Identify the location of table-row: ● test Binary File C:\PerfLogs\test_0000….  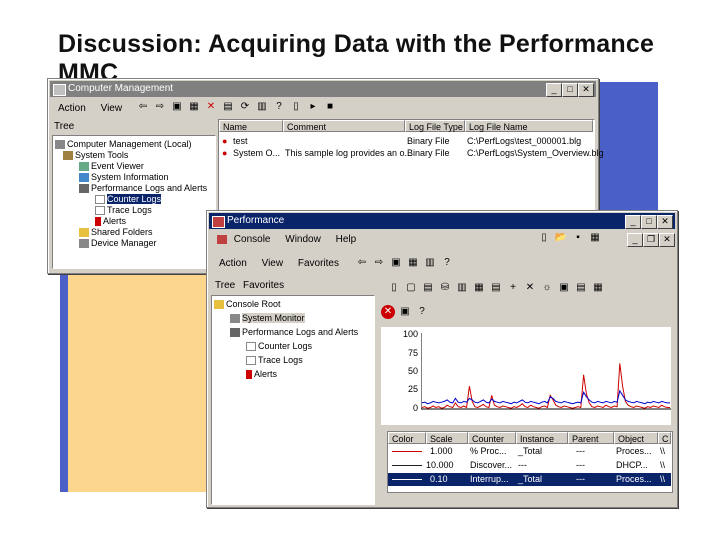
(406, 141).